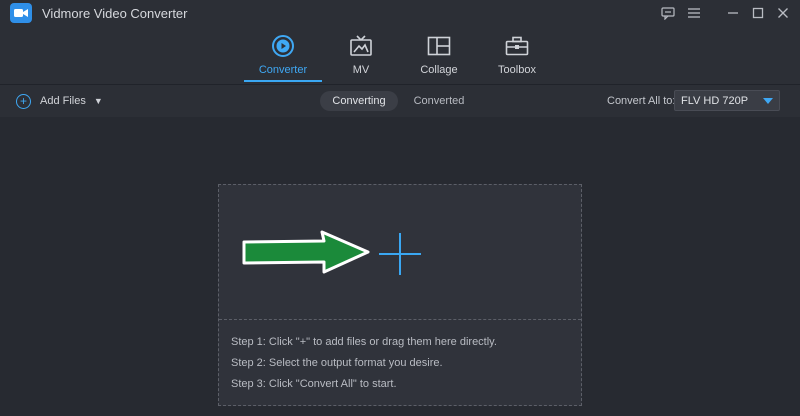  Describe the element at coordinates (359, 101) in the screenshot. I see `tab-converting: Converting` at that location.